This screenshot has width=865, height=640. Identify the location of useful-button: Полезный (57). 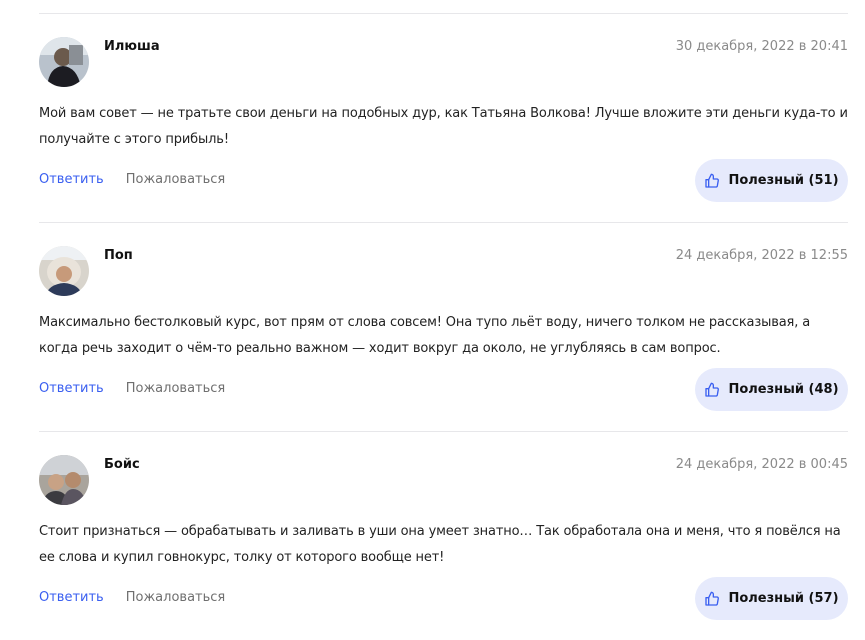
(771, 598).